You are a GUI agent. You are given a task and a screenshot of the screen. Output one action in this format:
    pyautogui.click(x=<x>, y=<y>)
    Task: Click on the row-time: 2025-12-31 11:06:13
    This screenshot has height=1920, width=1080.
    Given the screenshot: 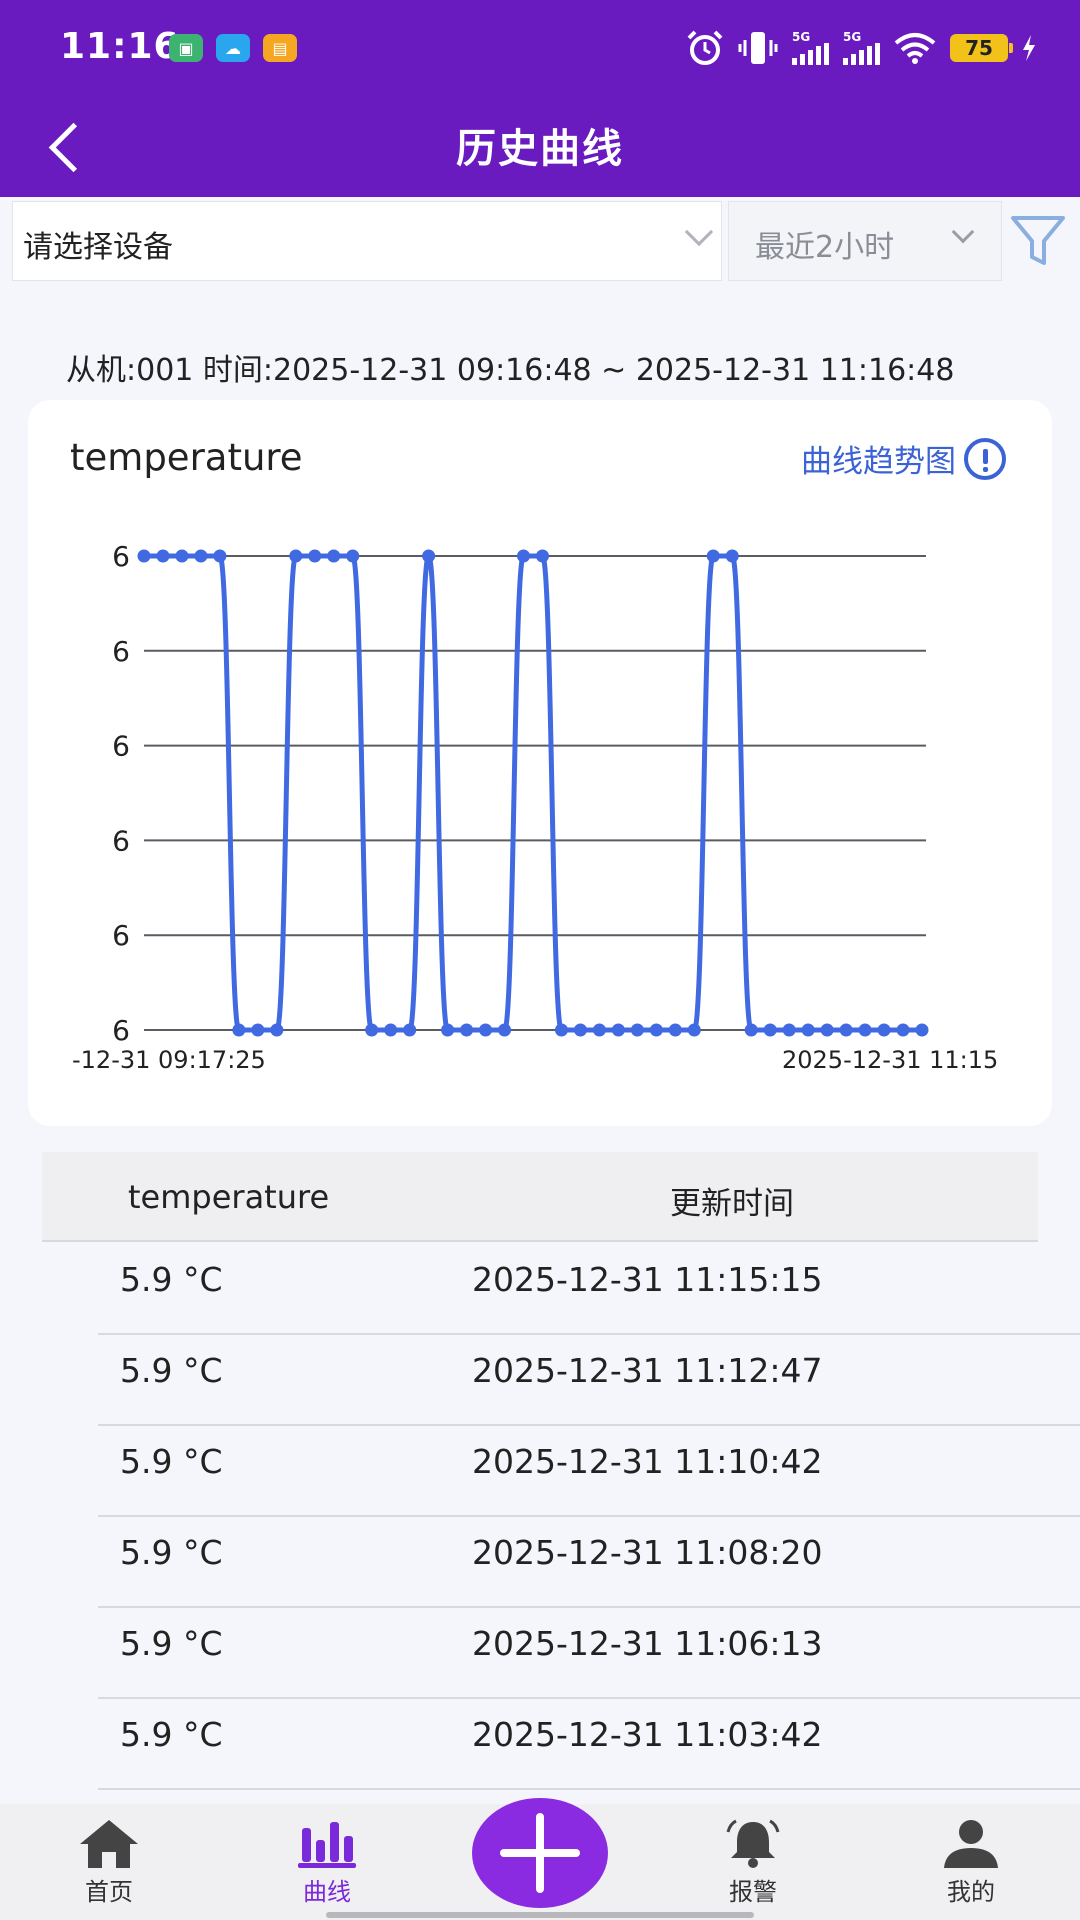 What is the action you would take?
    pyautogui.click(x=647, y=1643)
    